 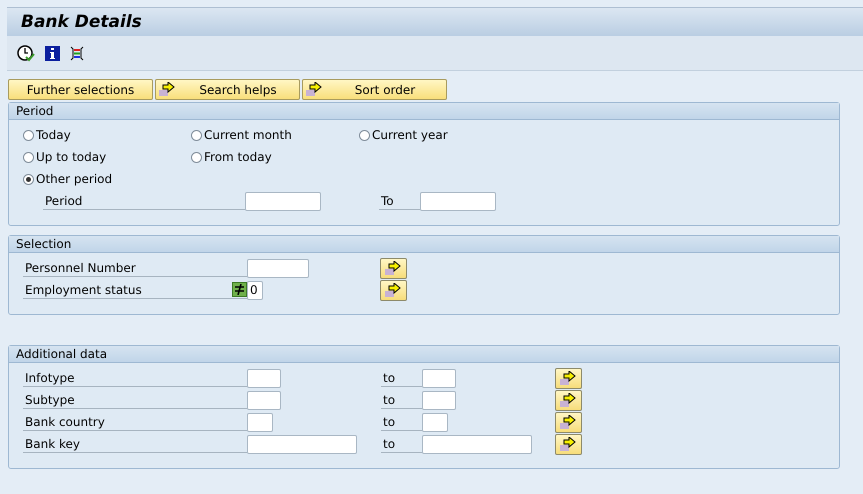 I want to click on field-label: Infotype, so click(x=135, y=378).